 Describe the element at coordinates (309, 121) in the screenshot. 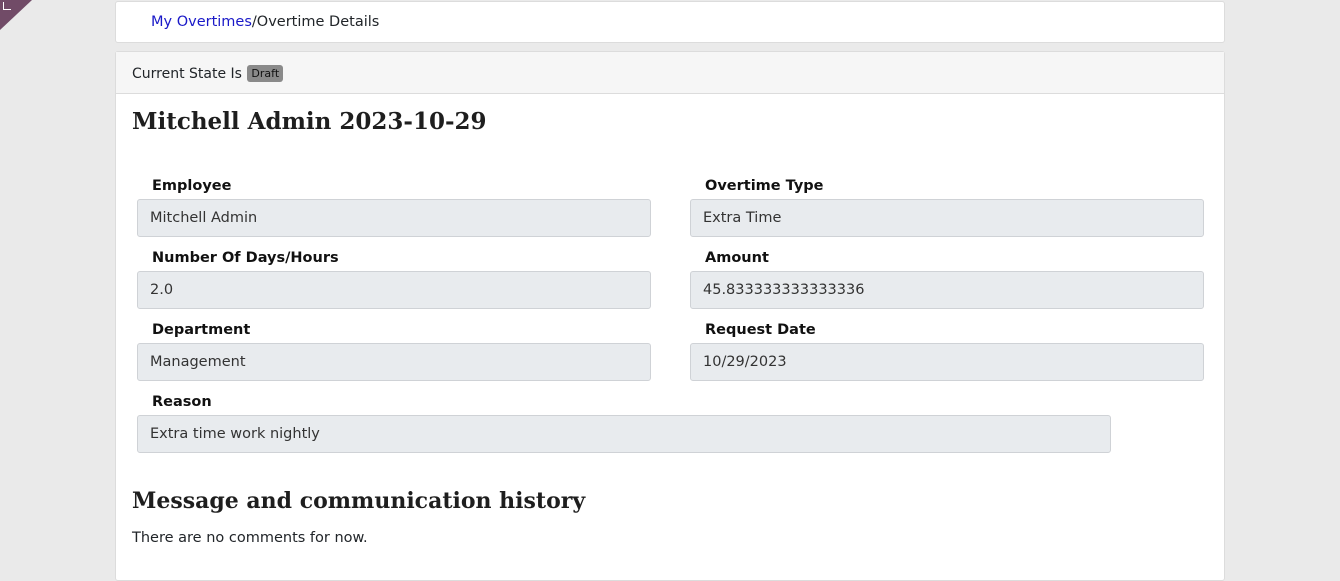

I see `page-title: Mitchell Admin 2023-10-29` at that location.